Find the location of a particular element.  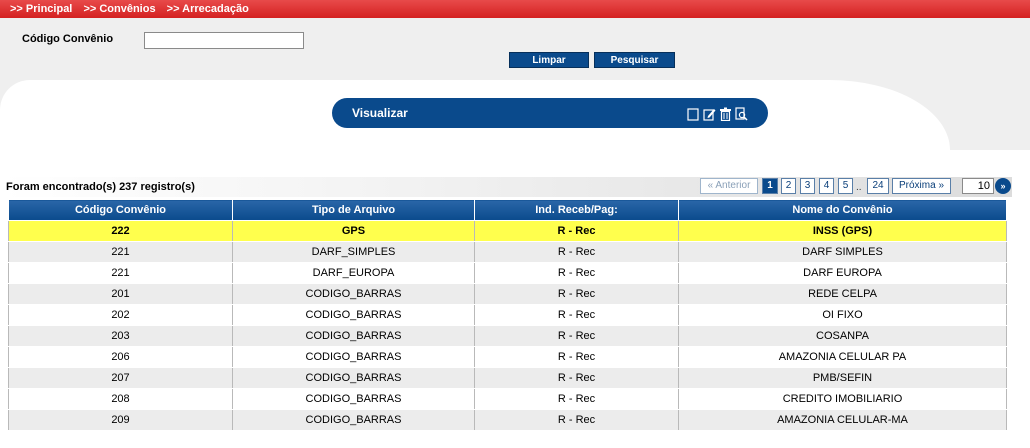

table-cell: REDE CELPA is located at coordinates (842, 294).